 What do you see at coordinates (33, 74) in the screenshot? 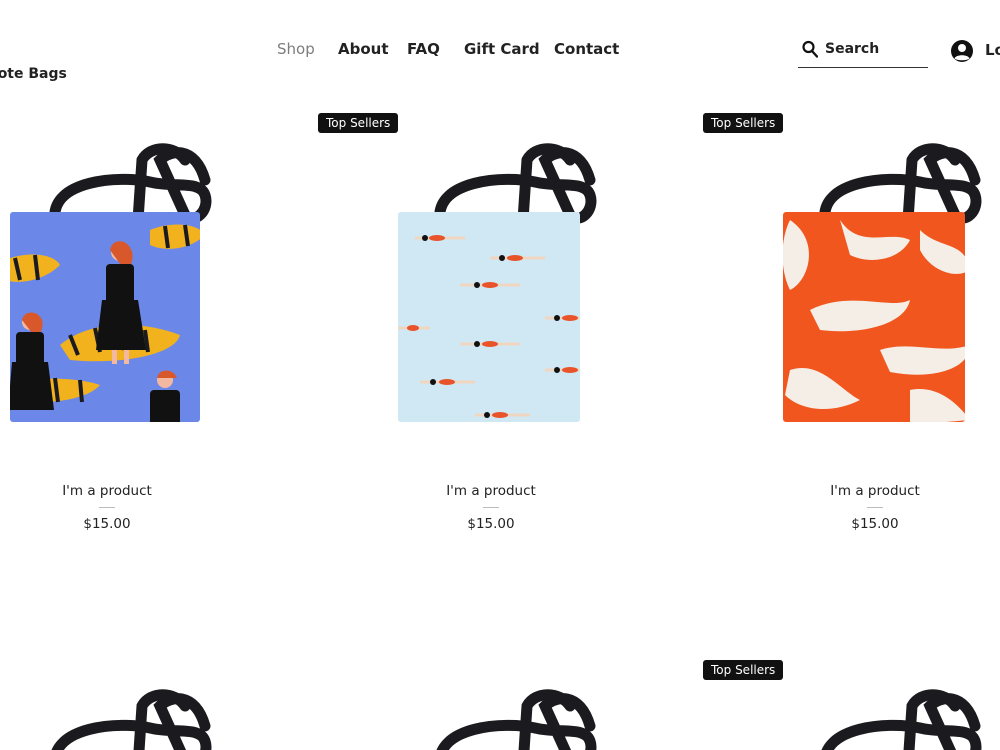
I see `page-title: Tote Bags` at bounding box center [33, 74].